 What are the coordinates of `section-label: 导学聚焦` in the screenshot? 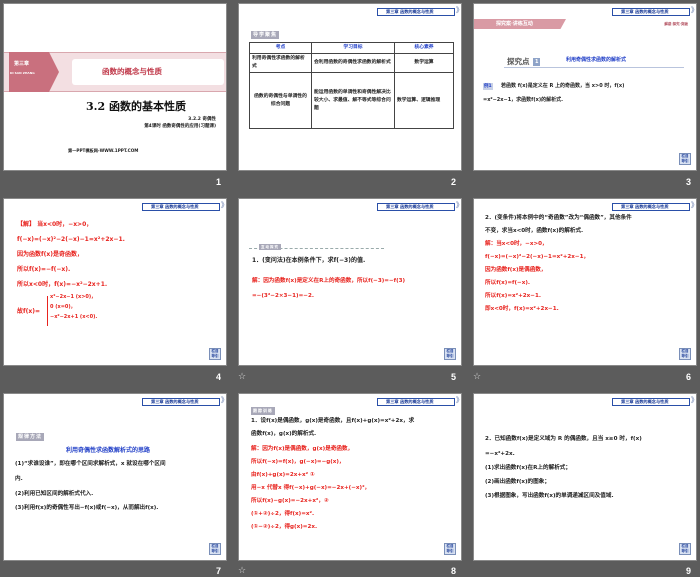 It's located at (265, 35).